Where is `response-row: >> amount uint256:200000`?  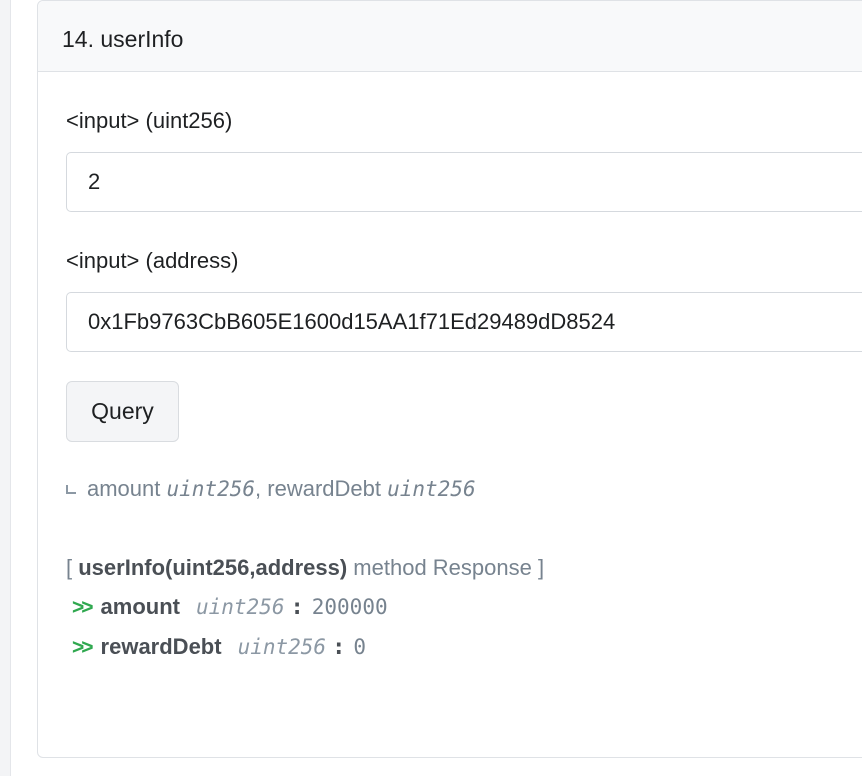
response-row: >> amount uint256:200000 is located at coordinates (230, 607).